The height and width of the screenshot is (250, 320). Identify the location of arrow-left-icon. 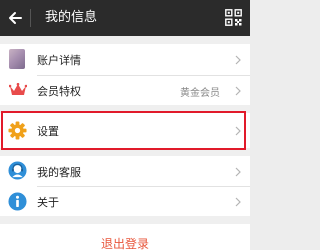
(15, 18).